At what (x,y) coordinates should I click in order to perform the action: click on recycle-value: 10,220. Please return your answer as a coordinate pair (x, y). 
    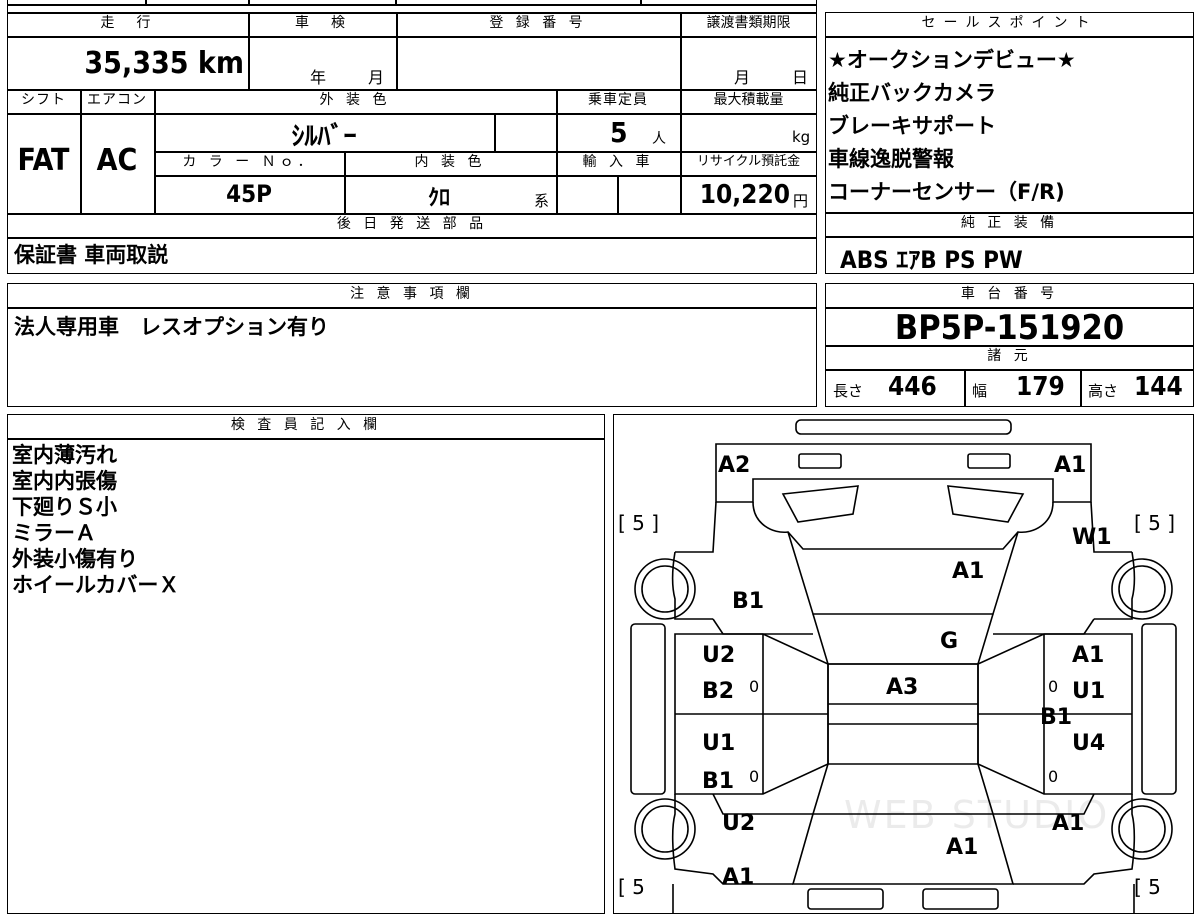
    Looking at the image, I should click on (744, 195).